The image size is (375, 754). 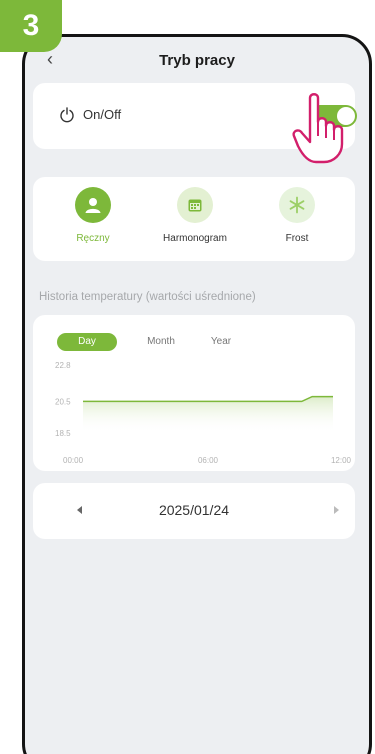 What do you see at coordinates (67, 115) in the screenshot?
I see `power-icon` at bounding box center [67, 115].